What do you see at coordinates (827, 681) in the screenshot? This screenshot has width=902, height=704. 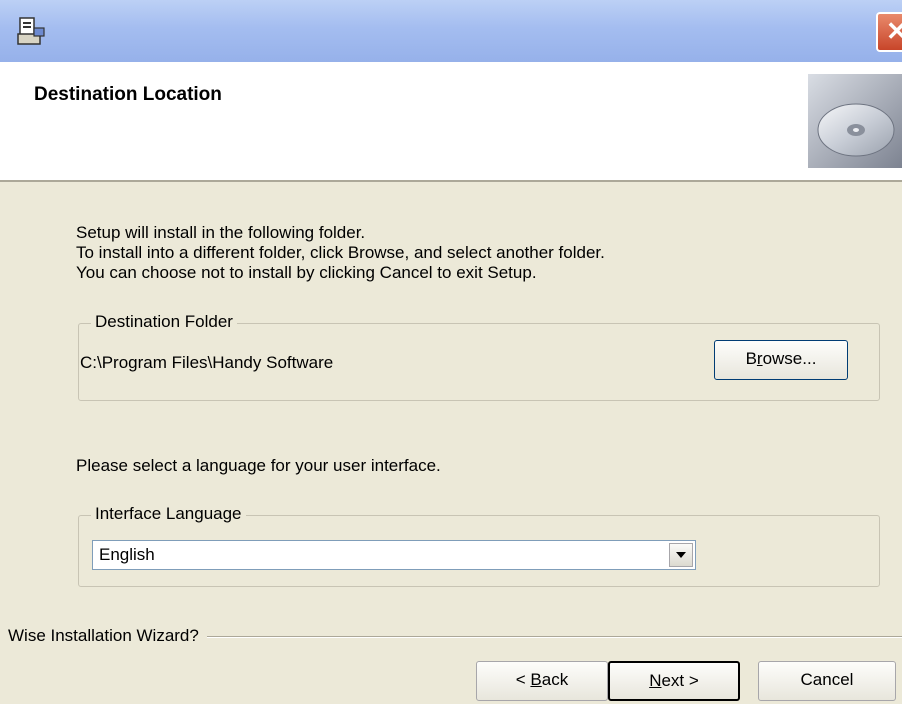 I see `cancel-button: Cancel` at bounding box center [827, 681].